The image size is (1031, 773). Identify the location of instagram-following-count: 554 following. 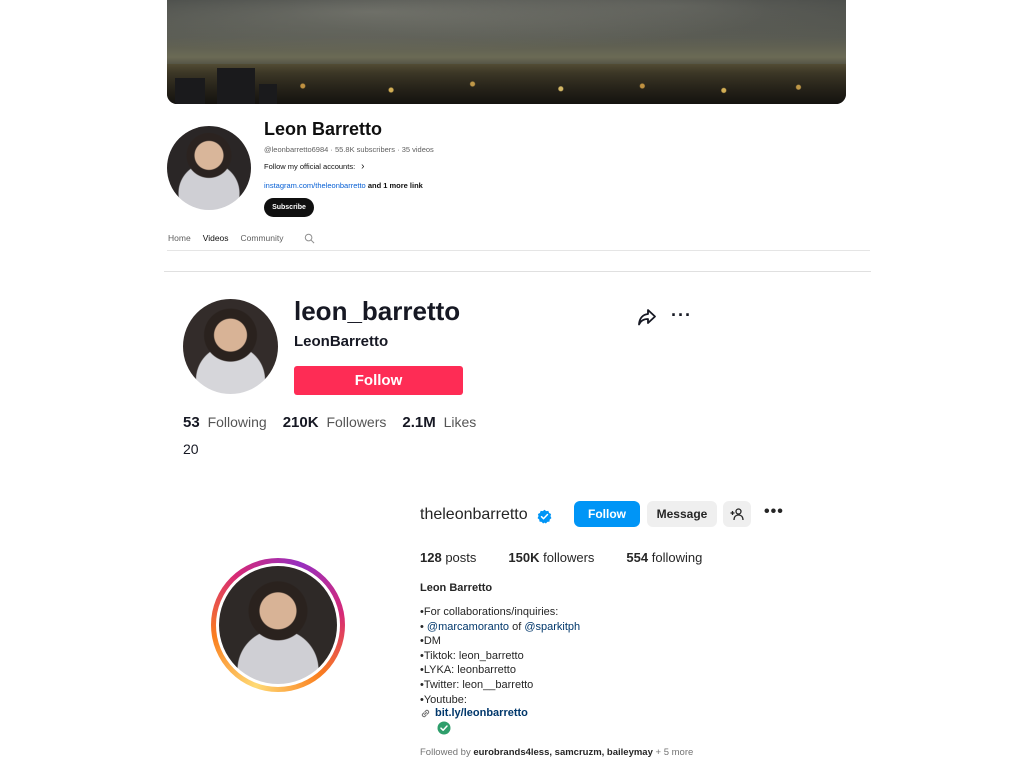
(664, 557).